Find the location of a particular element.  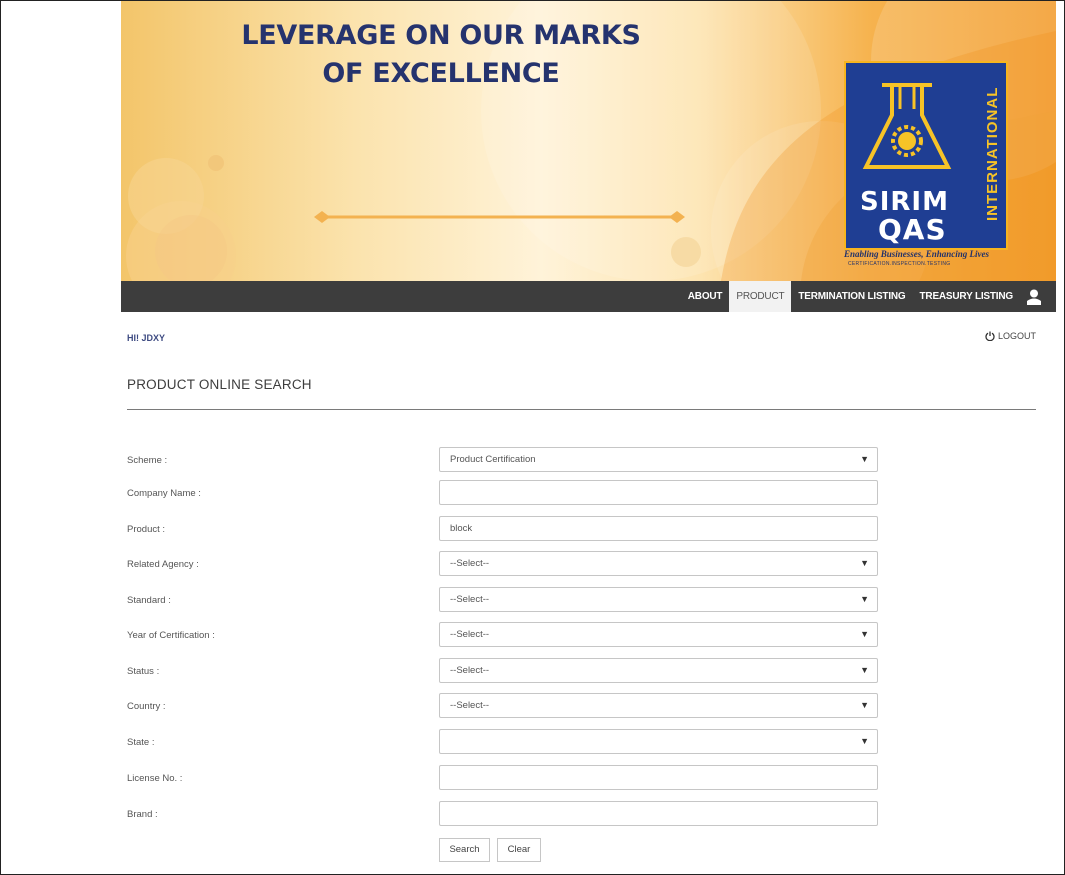

year-of-certification-select: --Select-- ▼ is located at coordinates (658, 634).